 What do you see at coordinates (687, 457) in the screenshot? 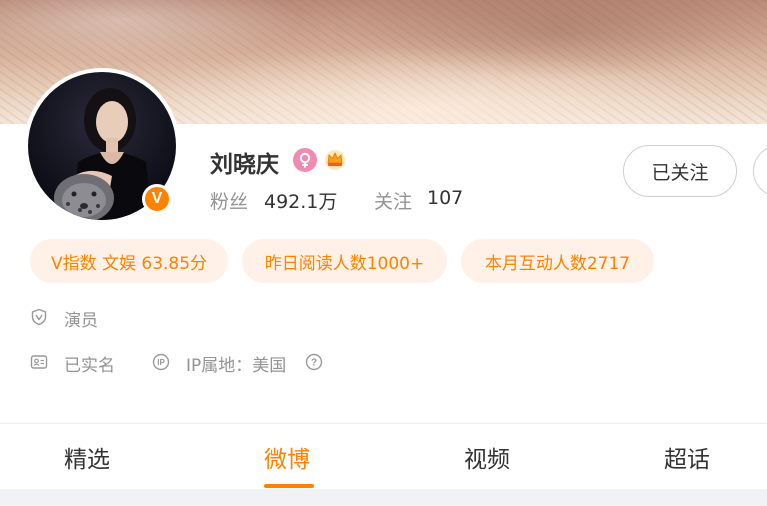
I see `tab-super-topic: 超话` at bounding box center [687, 457].